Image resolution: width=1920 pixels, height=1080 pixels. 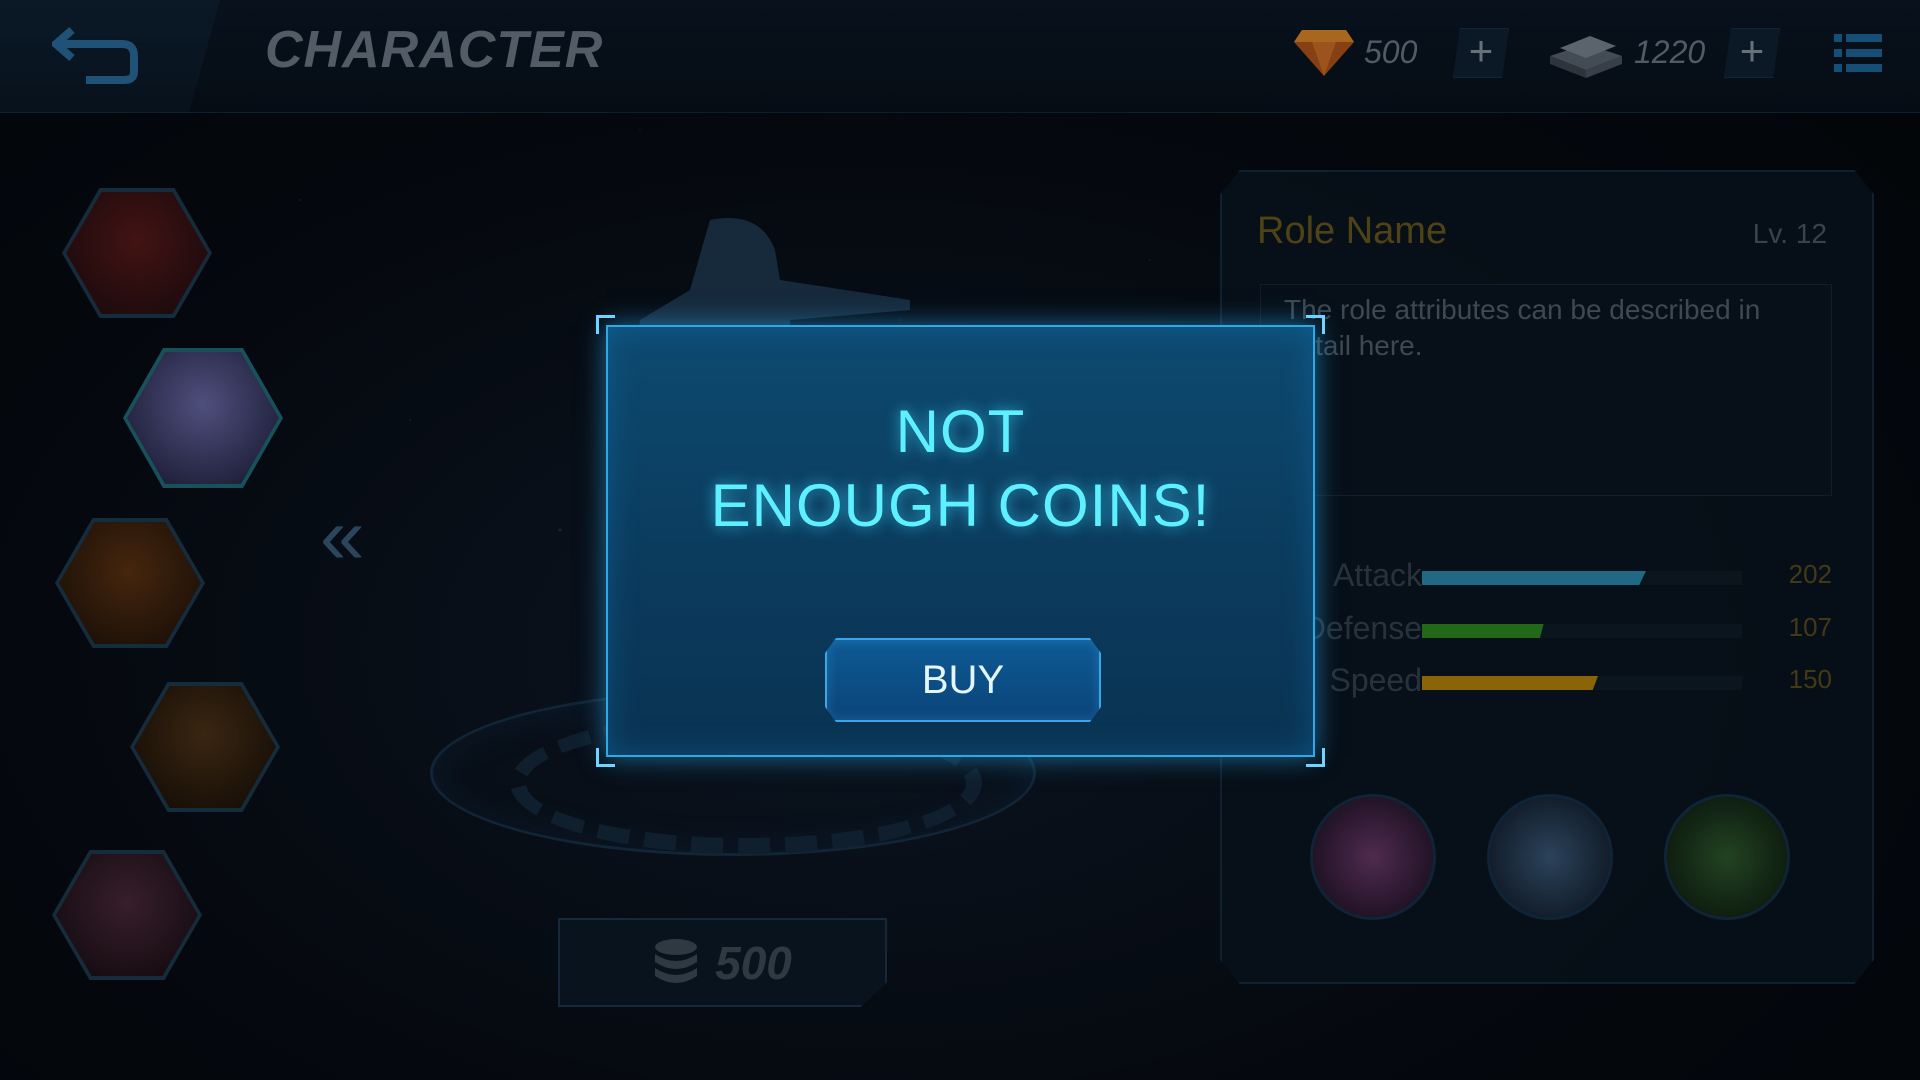 What do you see at coordinates (963, 680) in the screenshot?
I see `buy-button: BUY` at bounding box center [963, 680].